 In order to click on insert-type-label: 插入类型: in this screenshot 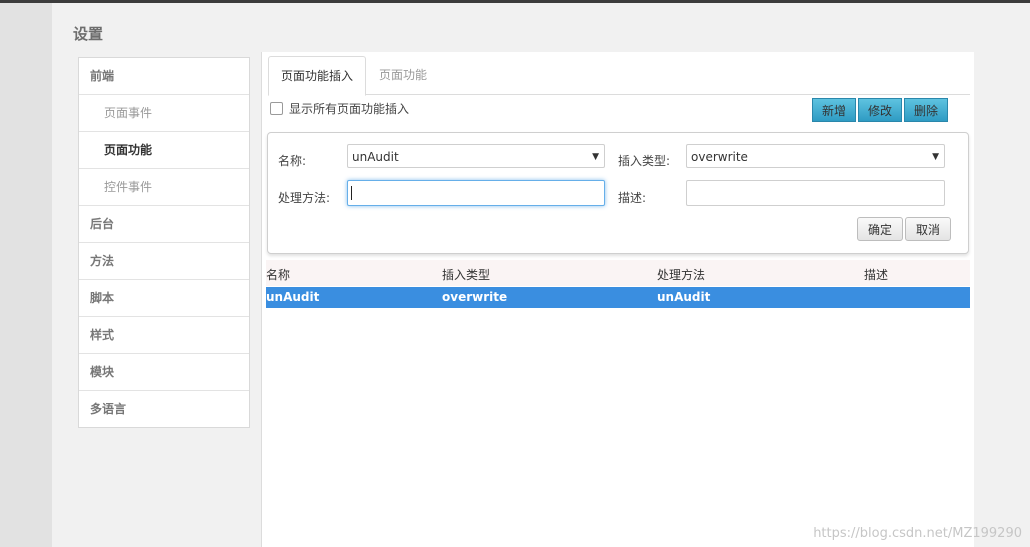, I will do `click(644, 161)`.